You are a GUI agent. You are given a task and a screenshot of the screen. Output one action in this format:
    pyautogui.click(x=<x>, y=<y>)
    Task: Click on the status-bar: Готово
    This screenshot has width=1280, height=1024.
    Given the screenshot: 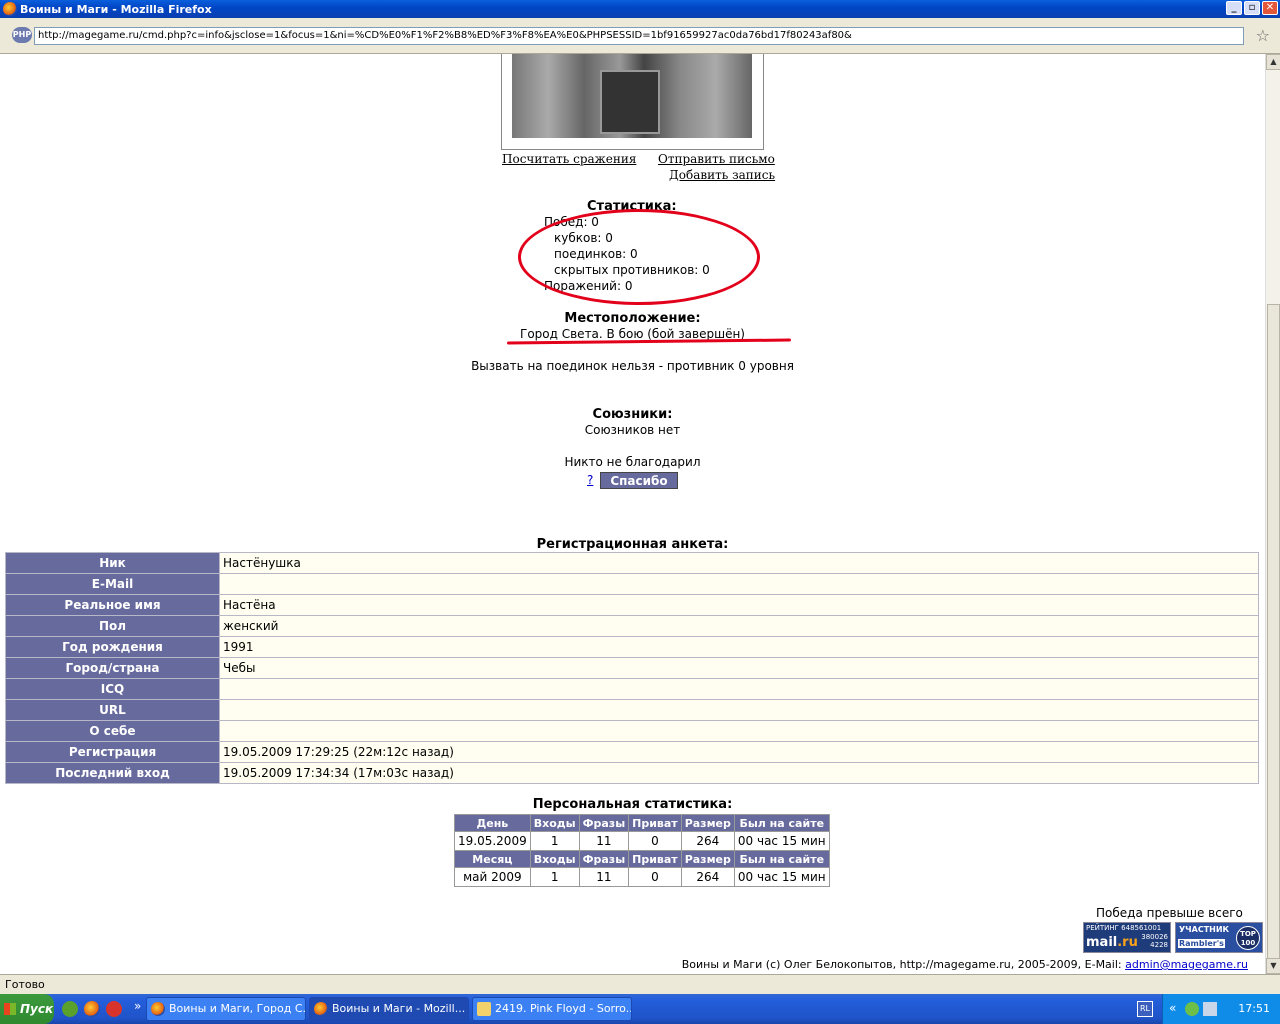 What is the action you would take?
    pyautogui.click(x=640, y=984)
    